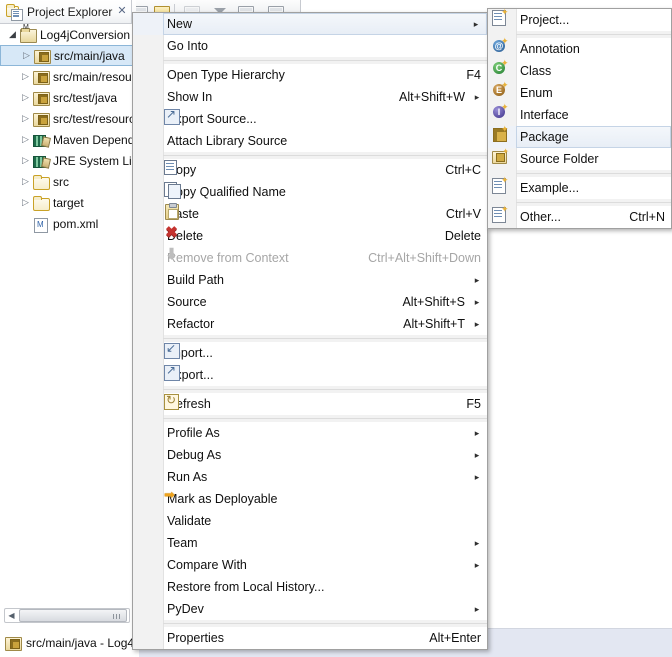  Describe the element at coordinates (41, 98) in the screenshot. I see `source-package-icon` at that location.